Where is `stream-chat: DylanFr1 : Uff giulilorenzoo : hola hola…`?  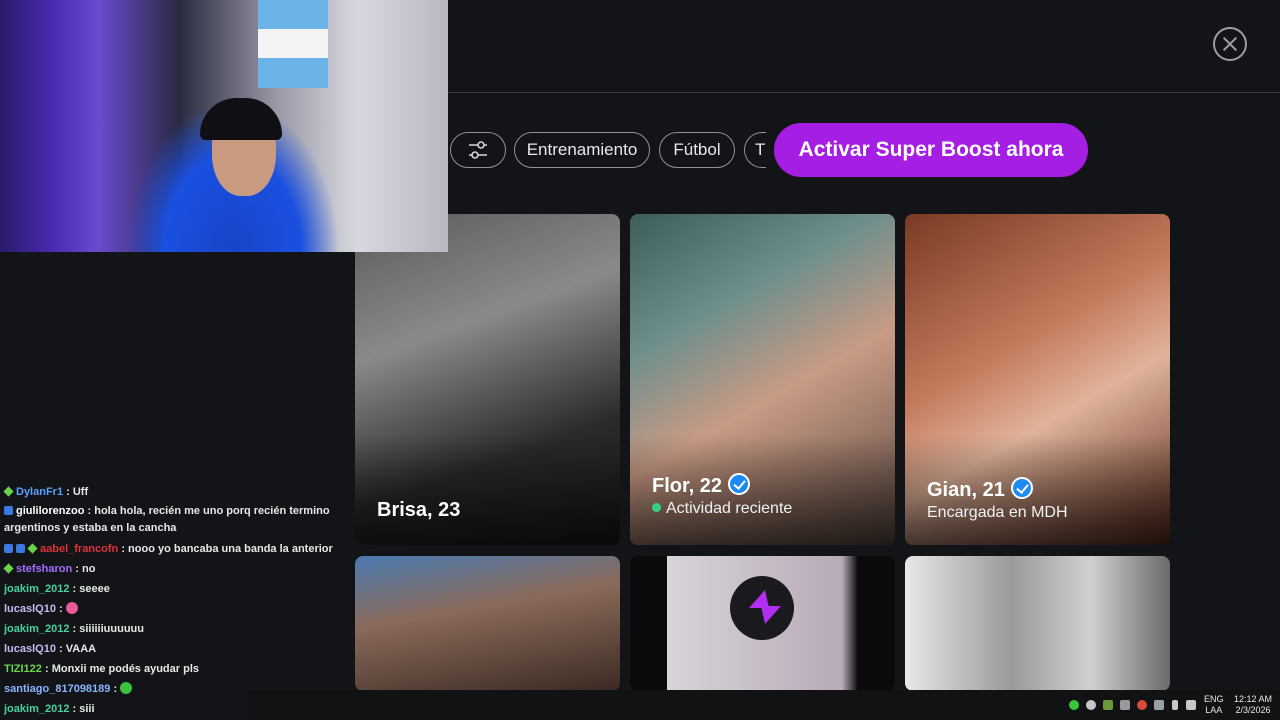 stream-chat: DylanFr1 : Uff giulilorenzoo : hola hola… is located at coordinates (170, 600).